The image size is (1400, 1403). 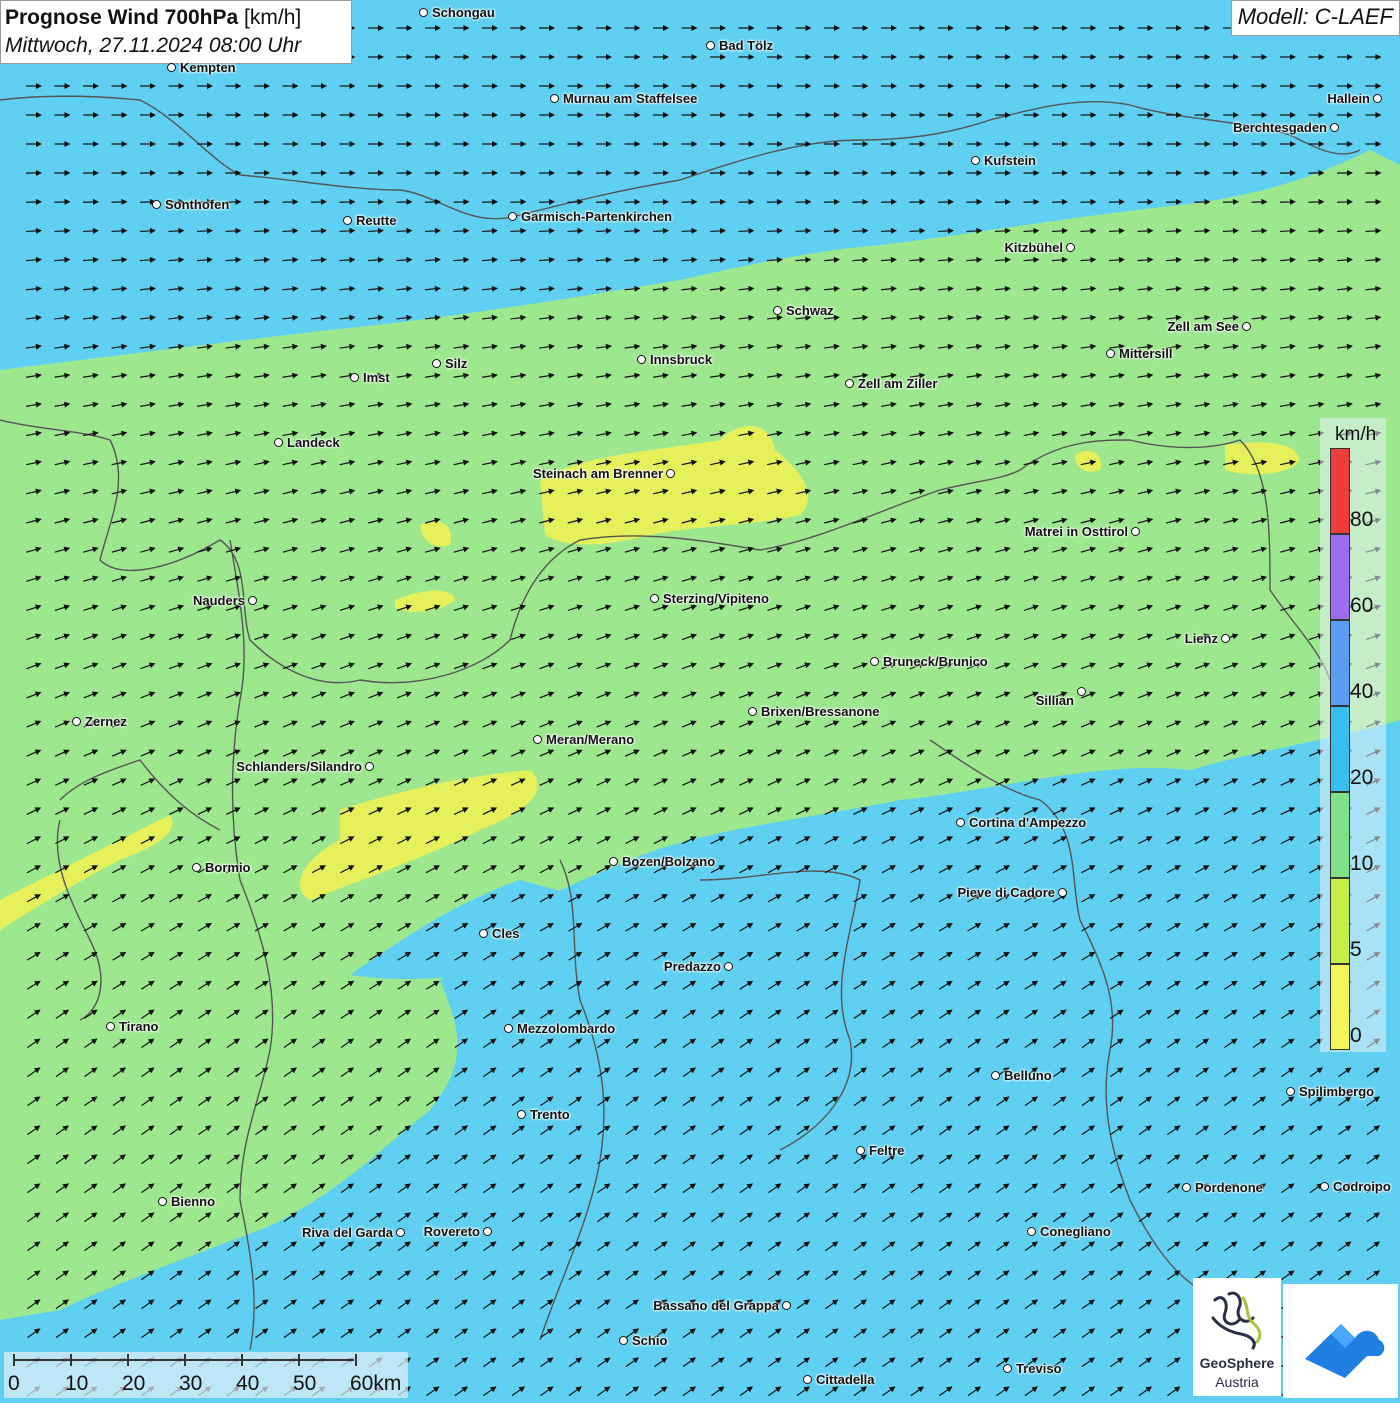 I want to click on legend-tick-label: 80, so click(x=1361, y=520).